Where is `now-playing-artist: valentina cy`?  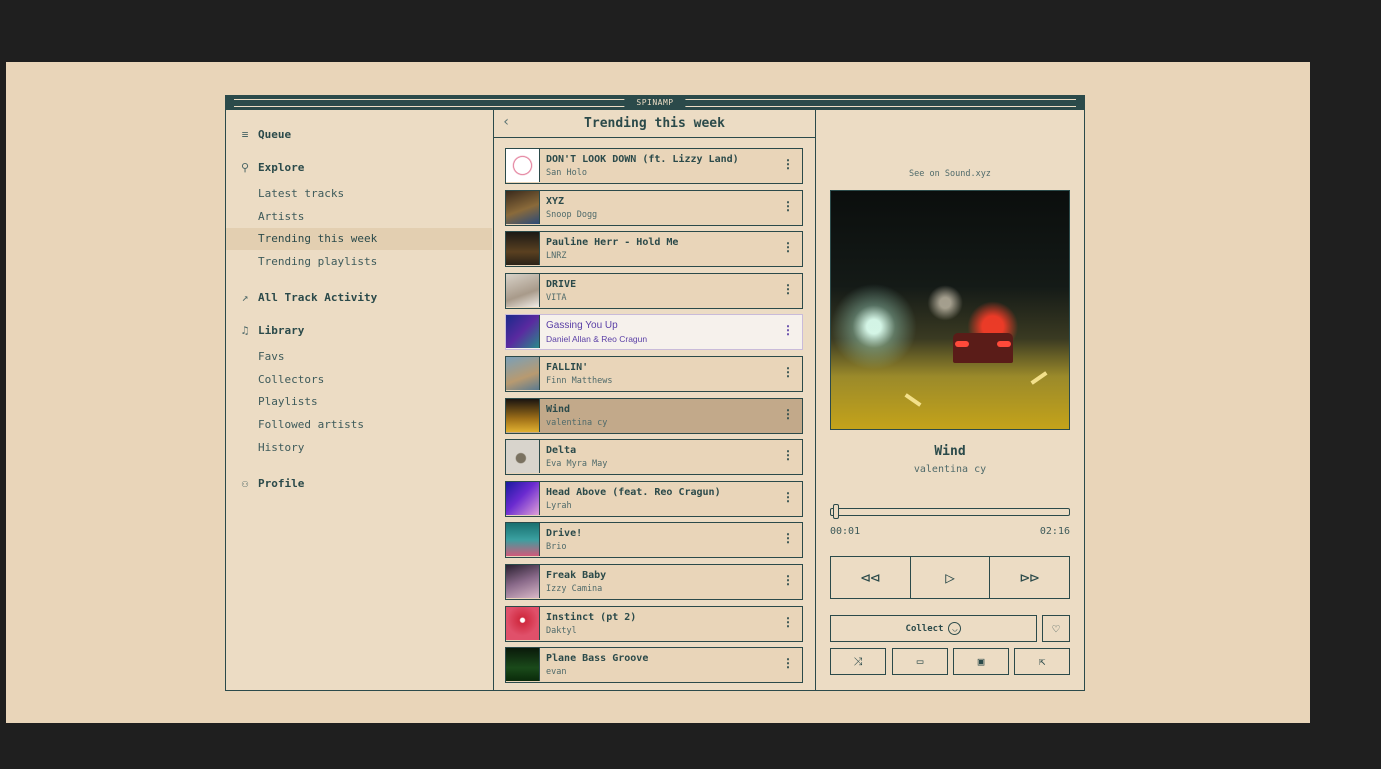
now-playing-artist: valentina cy is located at coordinates (950, 469).